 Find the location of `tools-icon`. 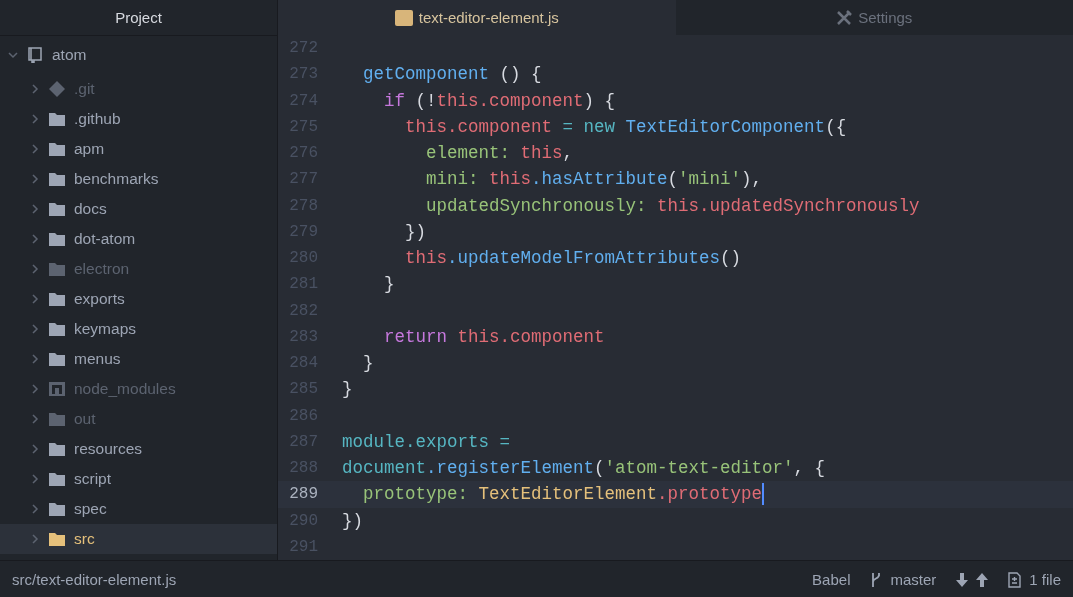

tools-icon is located at coordinates (844, 17).